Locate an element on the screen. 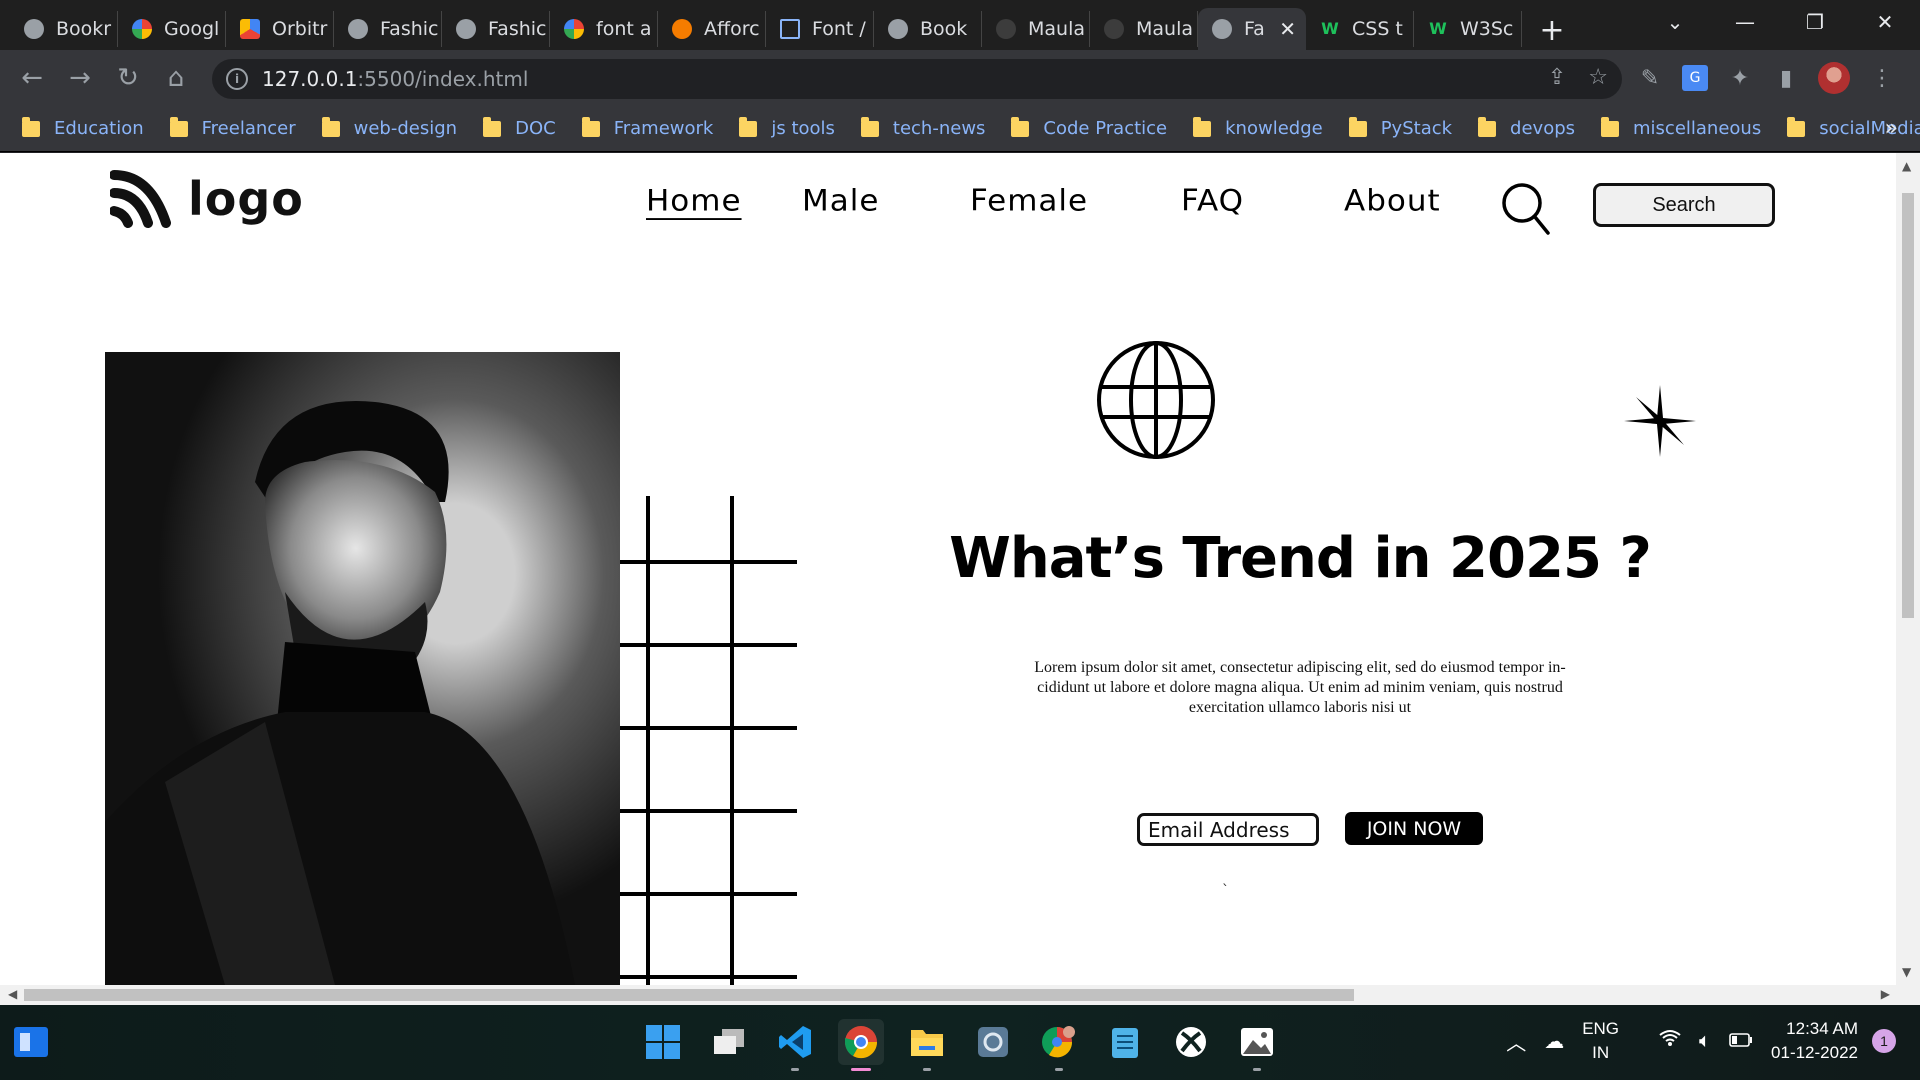 Image resolution: width=1920 pixels, height=1080 pixels. tab: Font / is located at coordinates (820, 29).